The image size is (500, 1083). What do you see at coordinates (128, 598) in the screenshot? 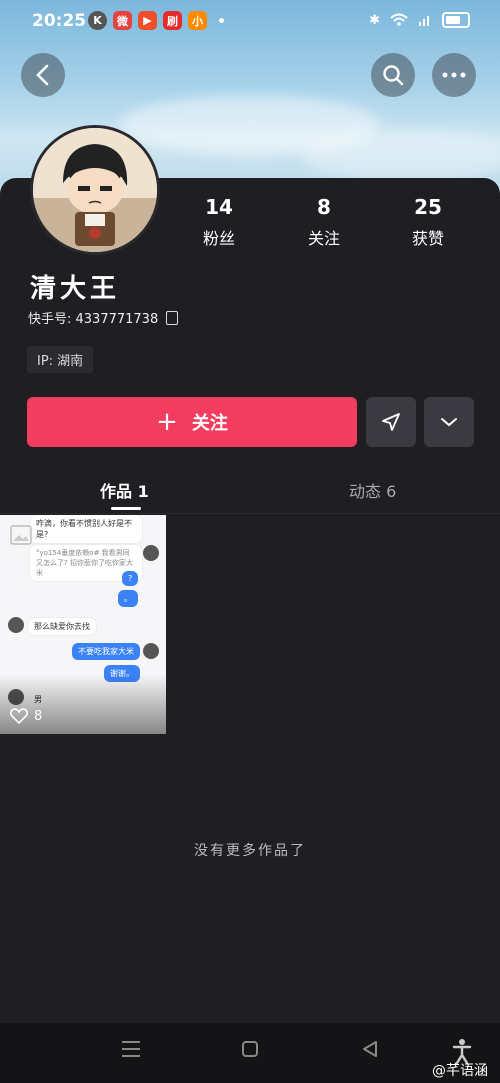
I see `chat-bubble: 。` at bounding box center [128, 598].